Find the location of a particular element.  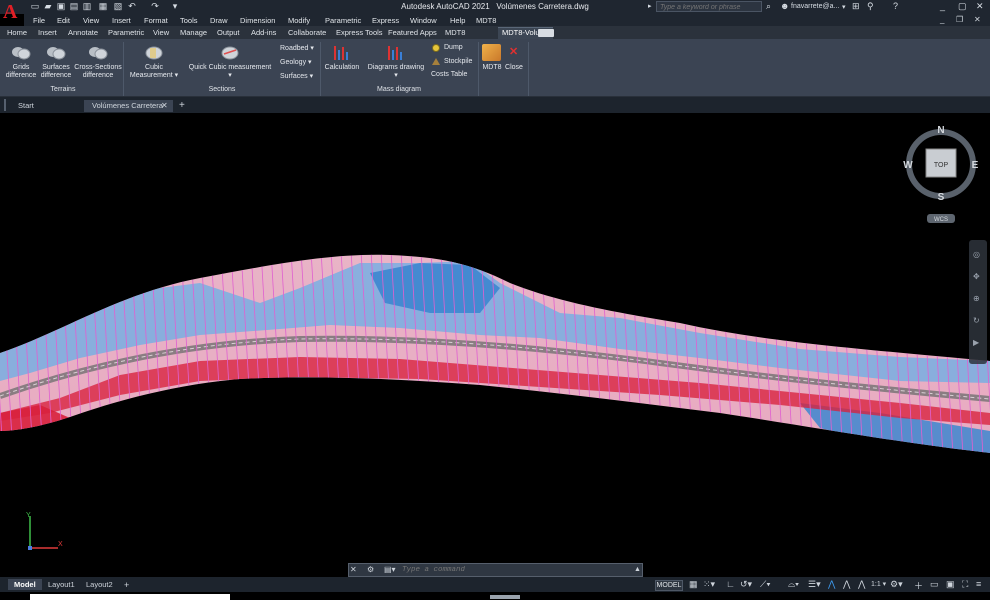

orbit-icon: ↻ is located at coordinates (976, 320).